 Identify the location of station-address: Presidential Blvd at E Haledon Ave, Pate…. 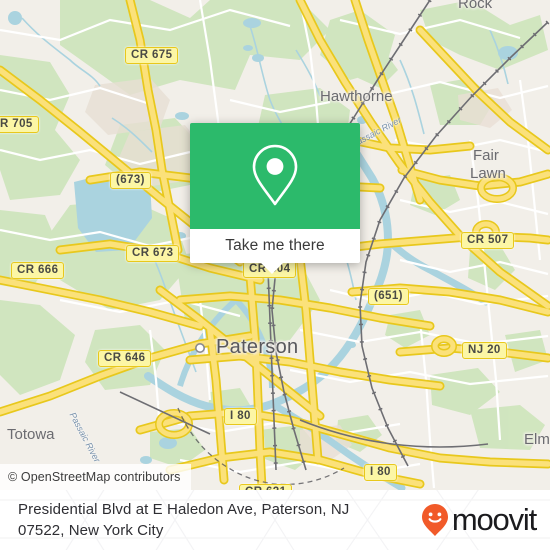
(183, 520).